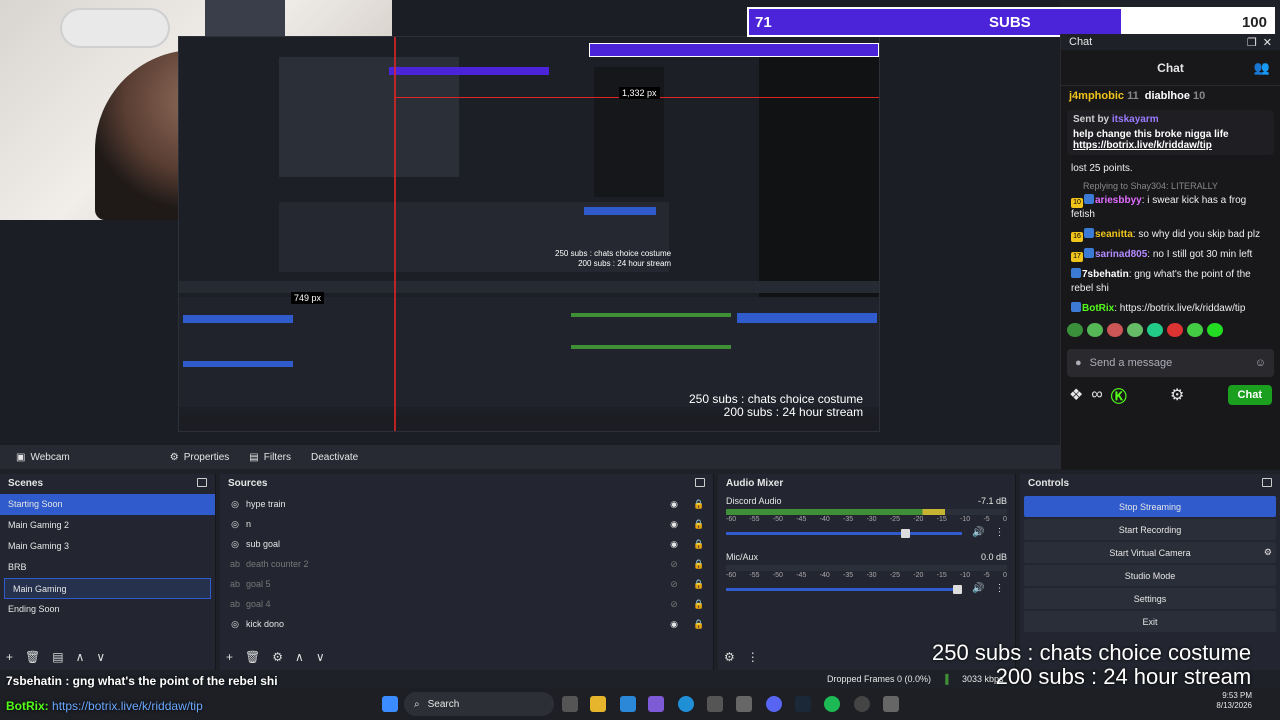 This screenshot has width=1280, height=720. What do you see at coordinates (742, 557) in the screenshot?
I see `channel-name: Mic/Aux` at bounding box center [742, 557].